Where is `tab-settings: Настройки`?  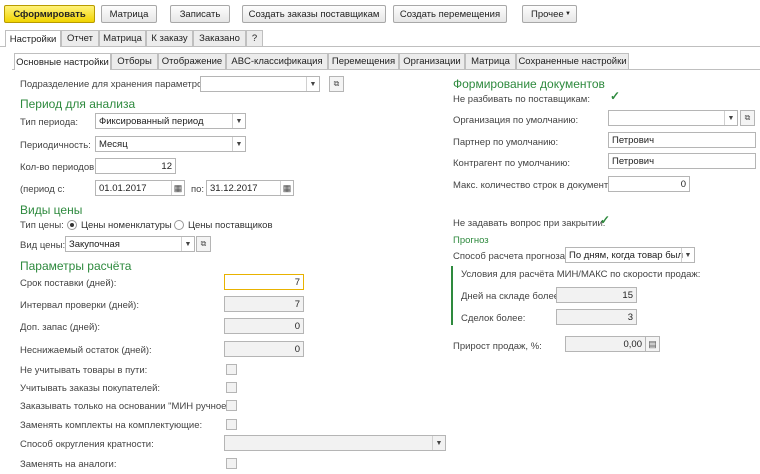
tab-settings: Настройки is located at coordinates (33, 38).